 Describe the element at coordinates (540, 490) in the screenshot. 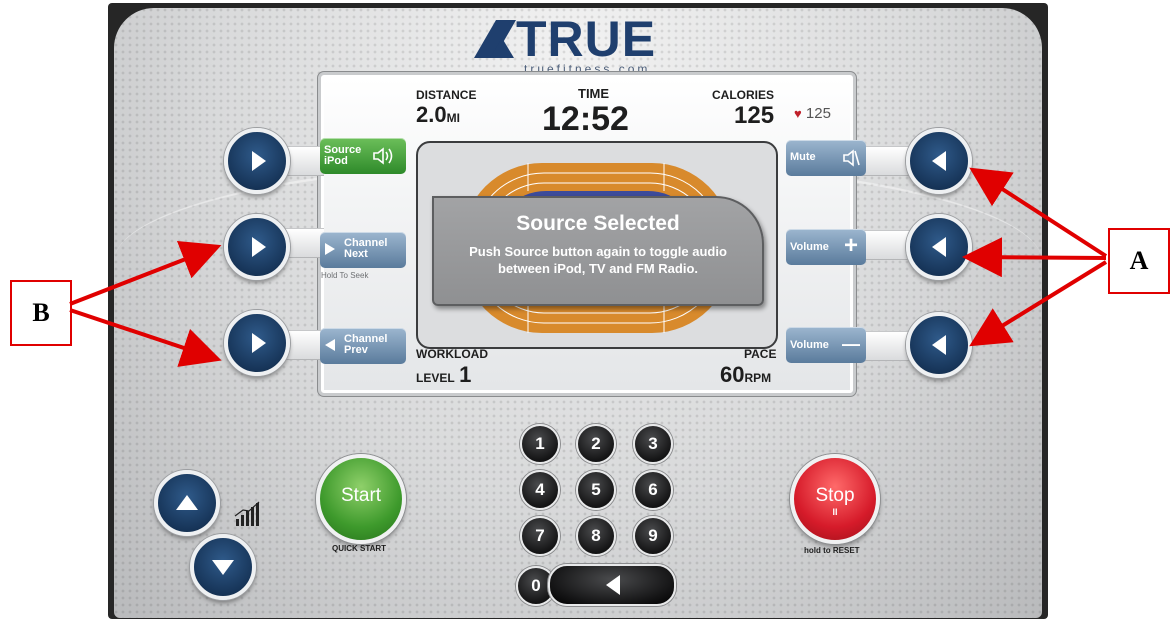

I see `keypad-4: 4` at that location.